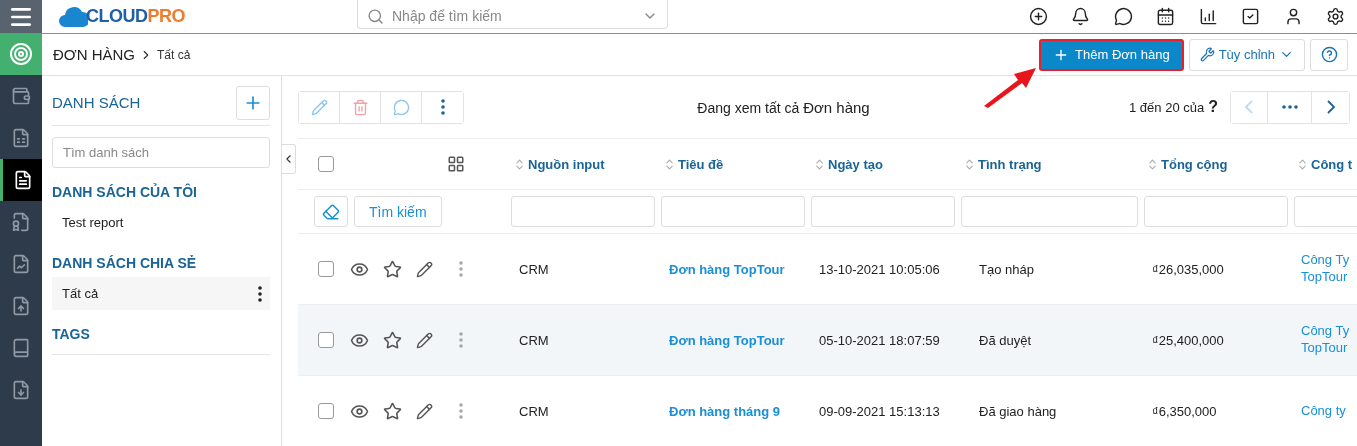 The height and width of the screenshot is (446, 1357). What do you see at coordinates (1194, 164) in the screenshot?
I see `column-header: Tổng cộng` at bounding box center [1194, 164].